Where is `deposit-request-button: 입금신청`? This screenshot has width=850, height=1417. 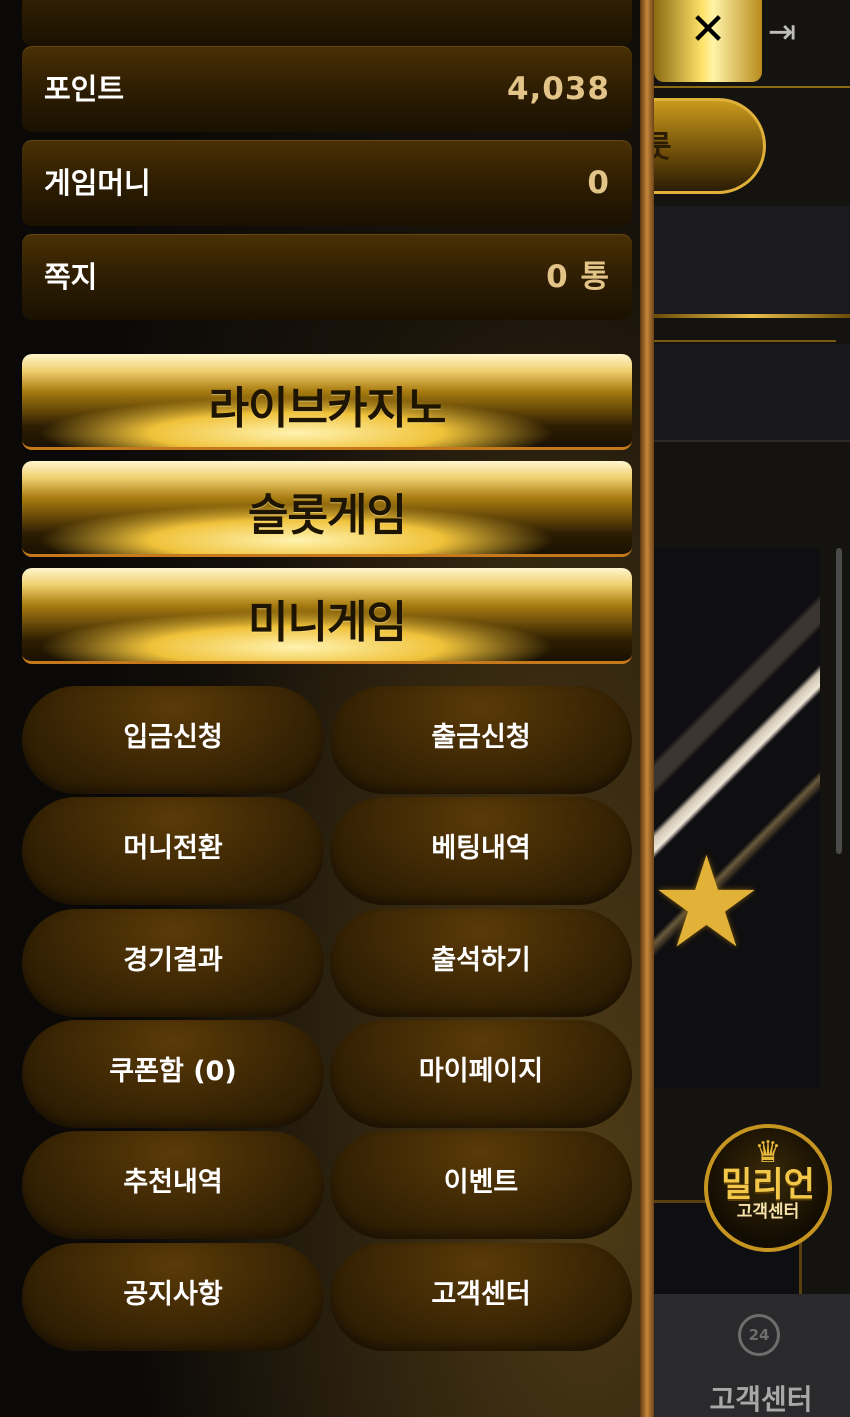
deposit-request-button: 입금신청 is located at coordinates (173, 740).